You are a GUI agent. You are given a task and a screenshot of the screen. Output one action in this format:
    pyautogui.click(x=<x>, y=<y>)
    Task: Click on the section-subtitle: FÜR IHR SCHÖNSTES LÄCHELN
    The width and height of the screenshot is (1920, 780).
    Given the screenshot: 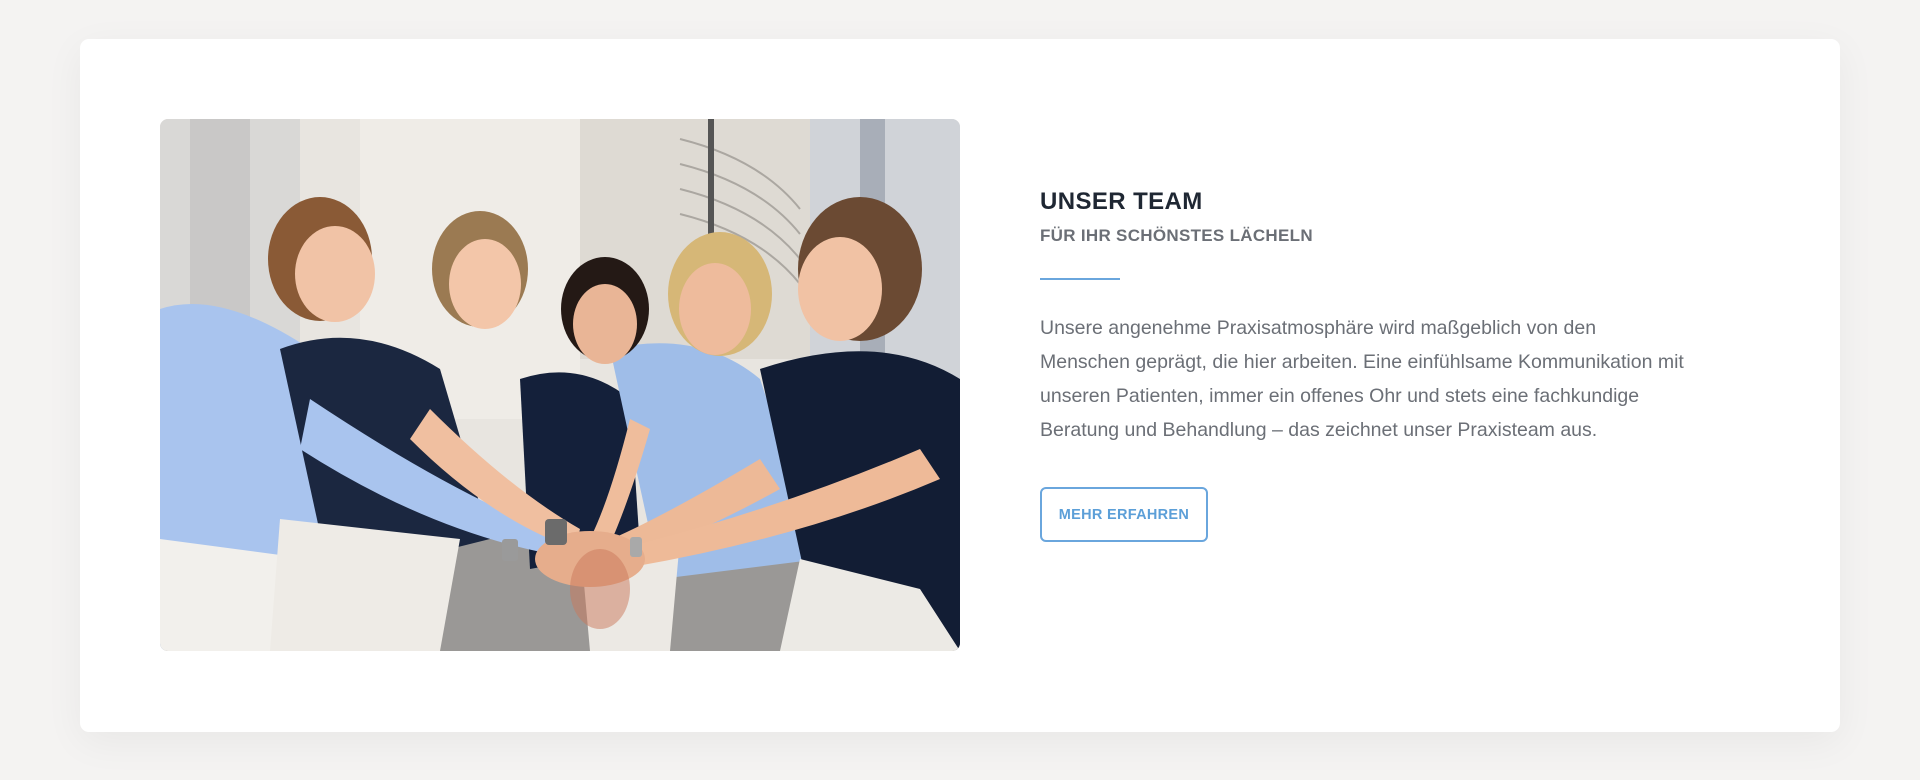 What is the action you would take?
    pyautogui.click(x=1176, y=235)
    